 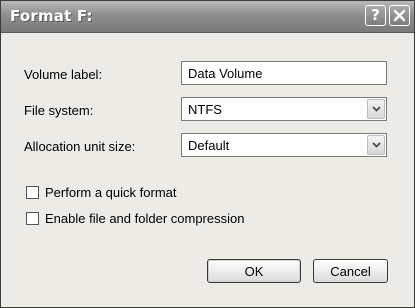 I want to click on quick-format-option: Perform a quick format, so click(x=101, y=192).